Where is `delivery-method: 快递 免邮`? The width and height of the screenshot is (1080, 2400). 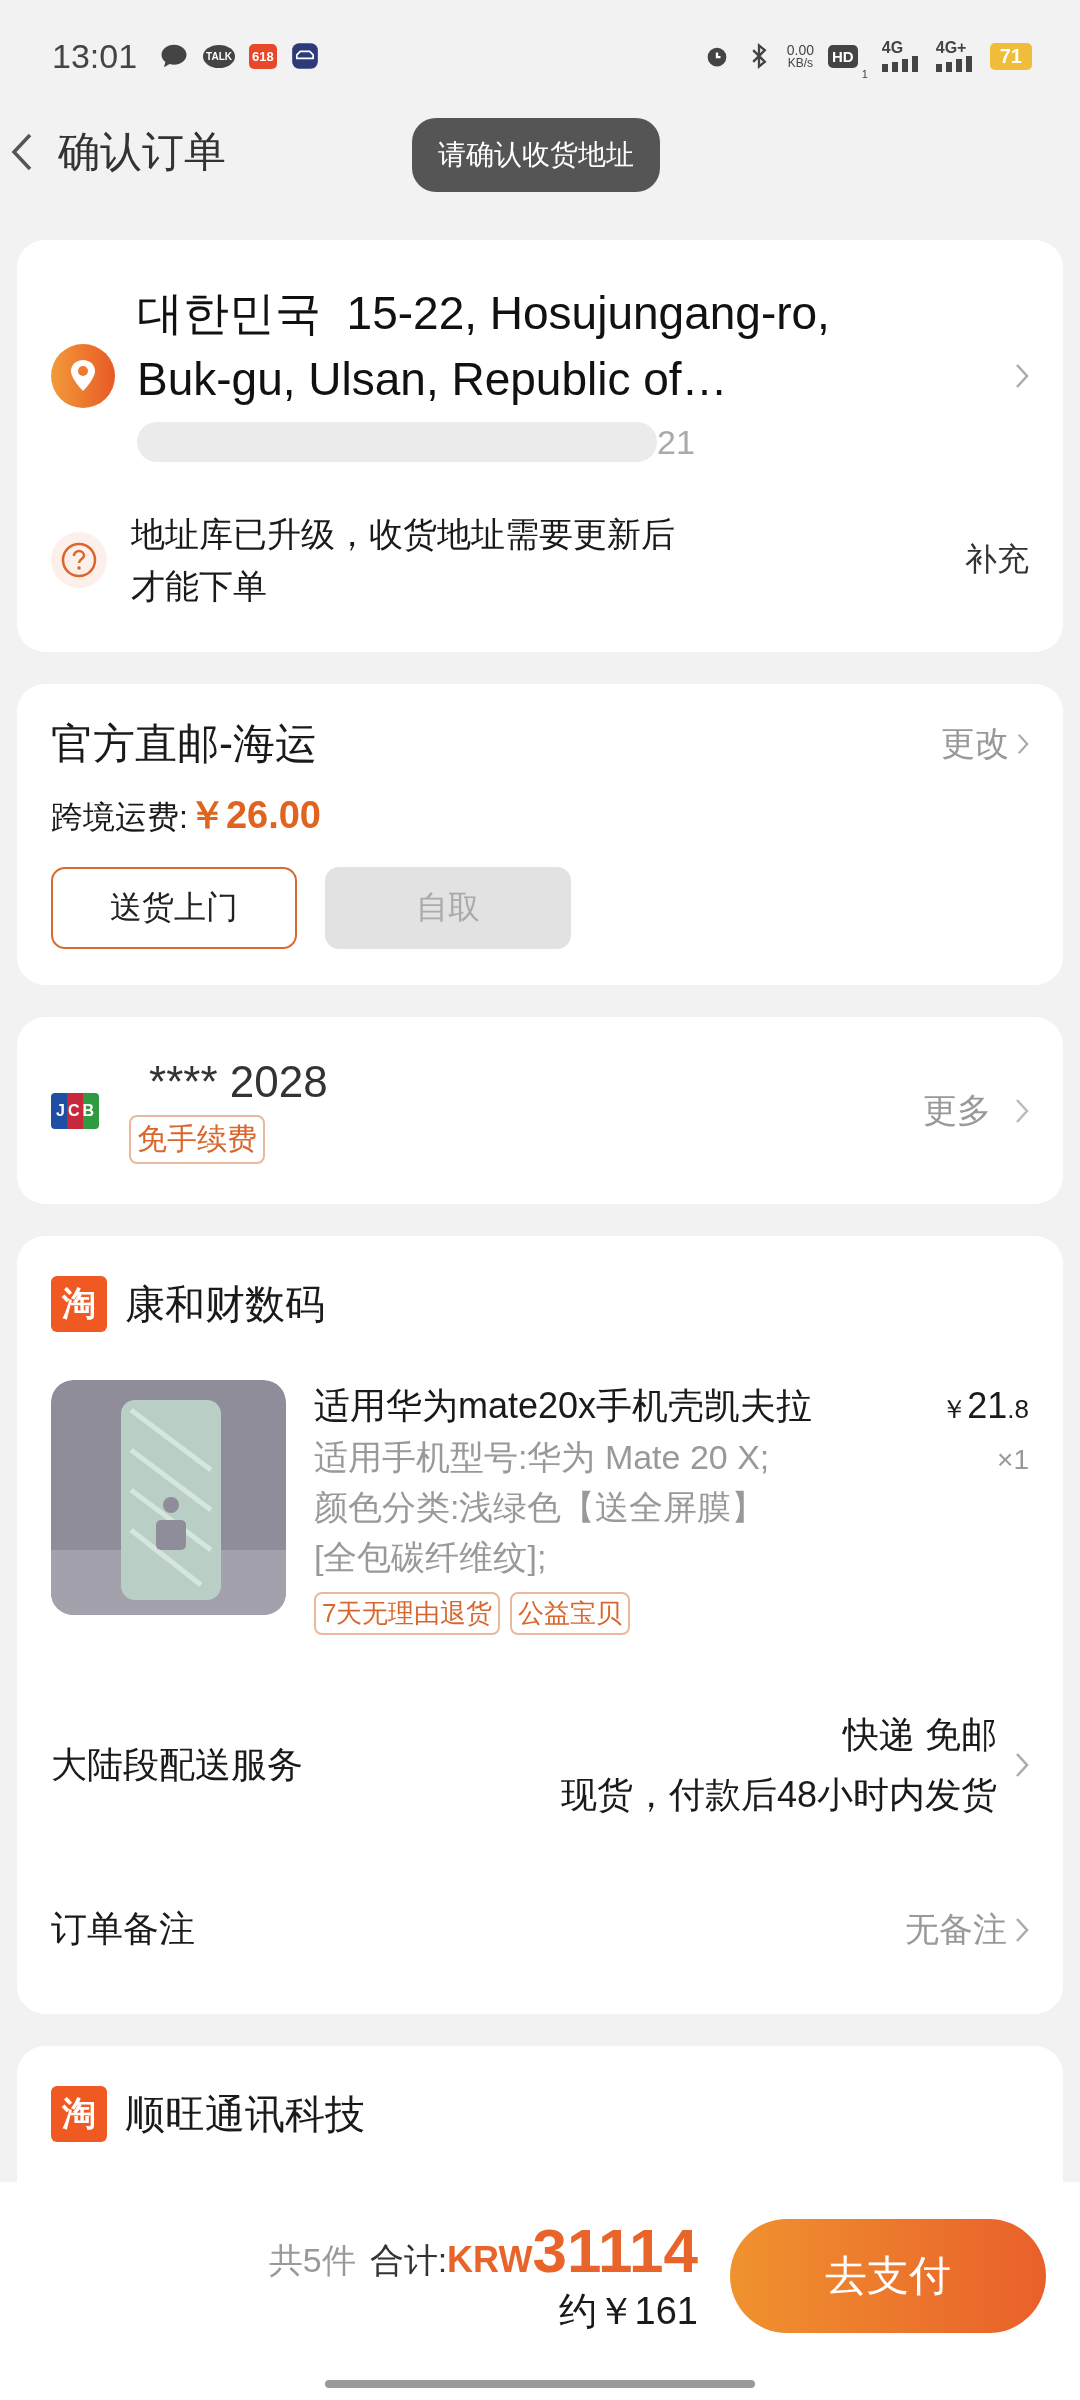
delivery-method: 快递 免邮 is located at coordinates (920, 1735).